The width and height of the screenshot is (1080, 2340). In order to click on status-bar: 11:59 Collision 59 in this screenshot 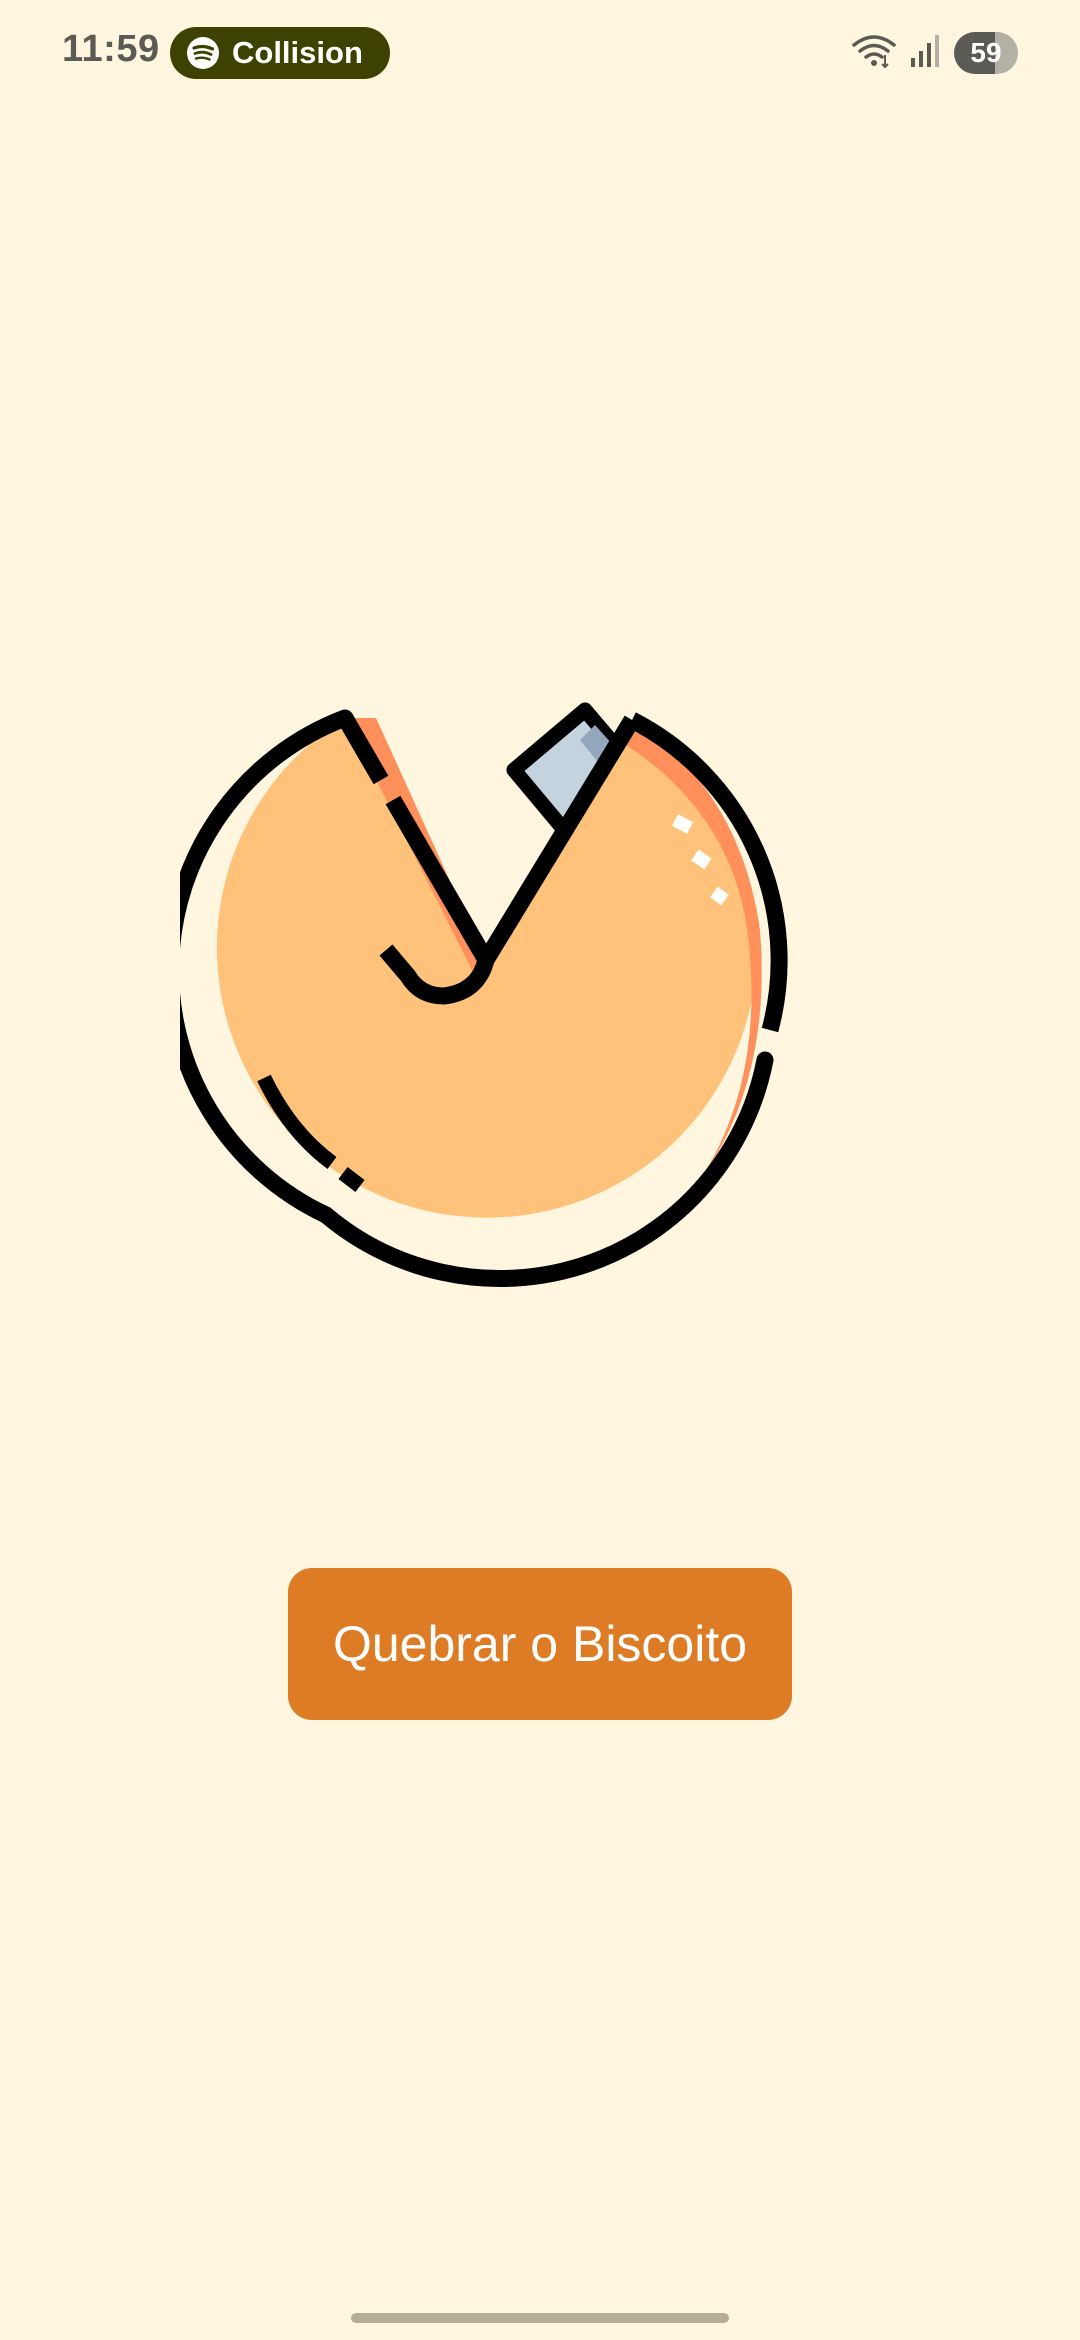, I will do `click(540, 55)`.